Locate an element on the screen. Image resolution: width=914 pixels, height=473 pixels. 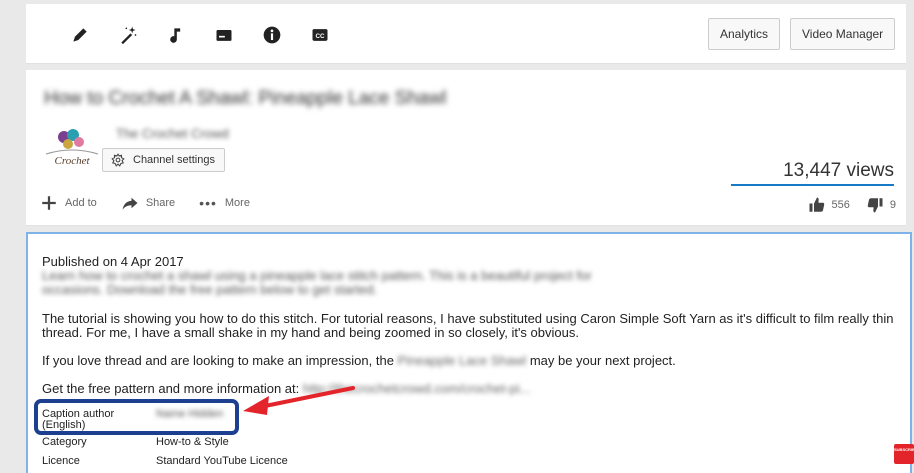
share-button: Share is located at coordinates (148, 203).